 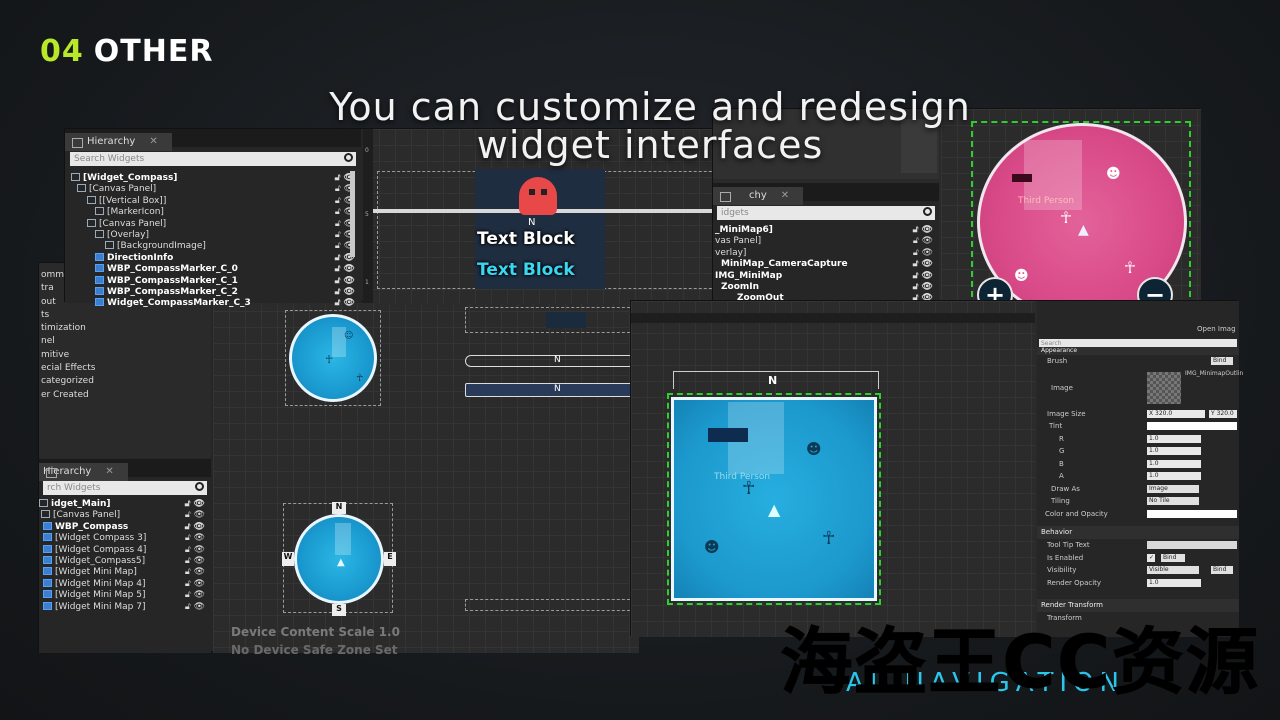 I want to click on tree-item: [Widget Mini Map 4] 🔓︎ 👁︎, so click(x=125, y=584).